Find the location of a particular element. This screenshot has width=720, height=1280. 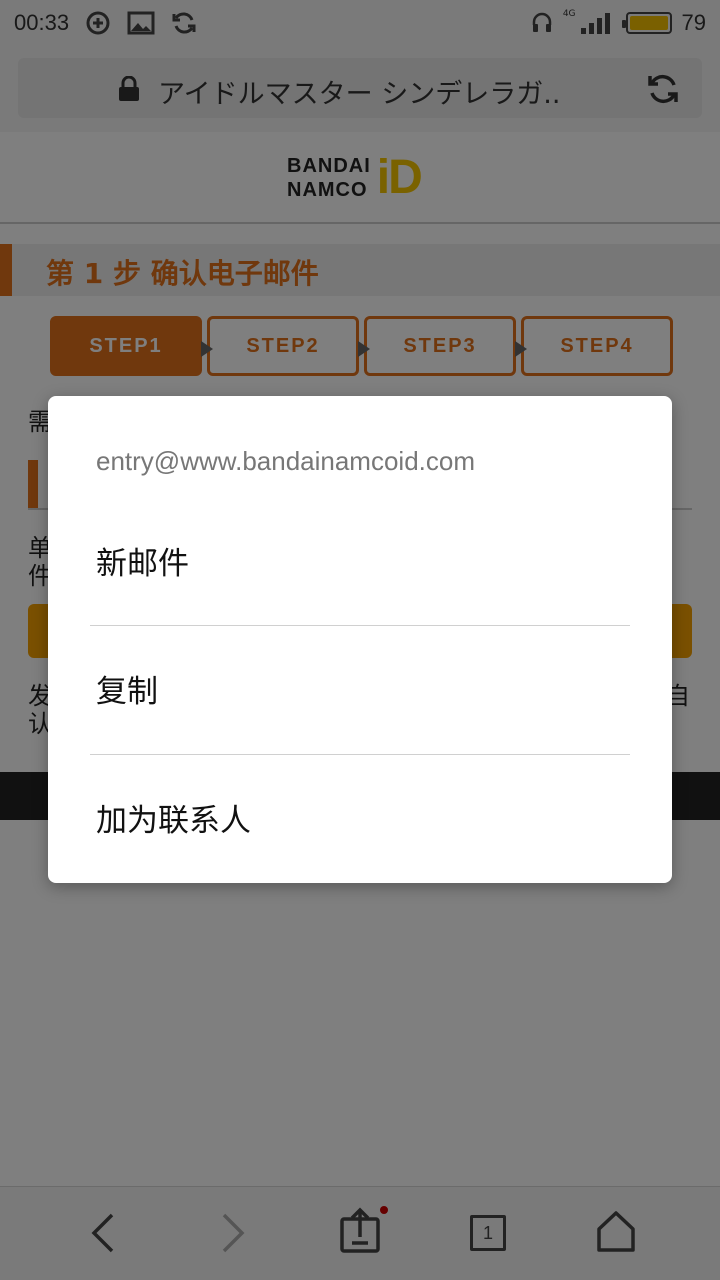

menu-item-label: 复制 is located at coordinates (127, 692).